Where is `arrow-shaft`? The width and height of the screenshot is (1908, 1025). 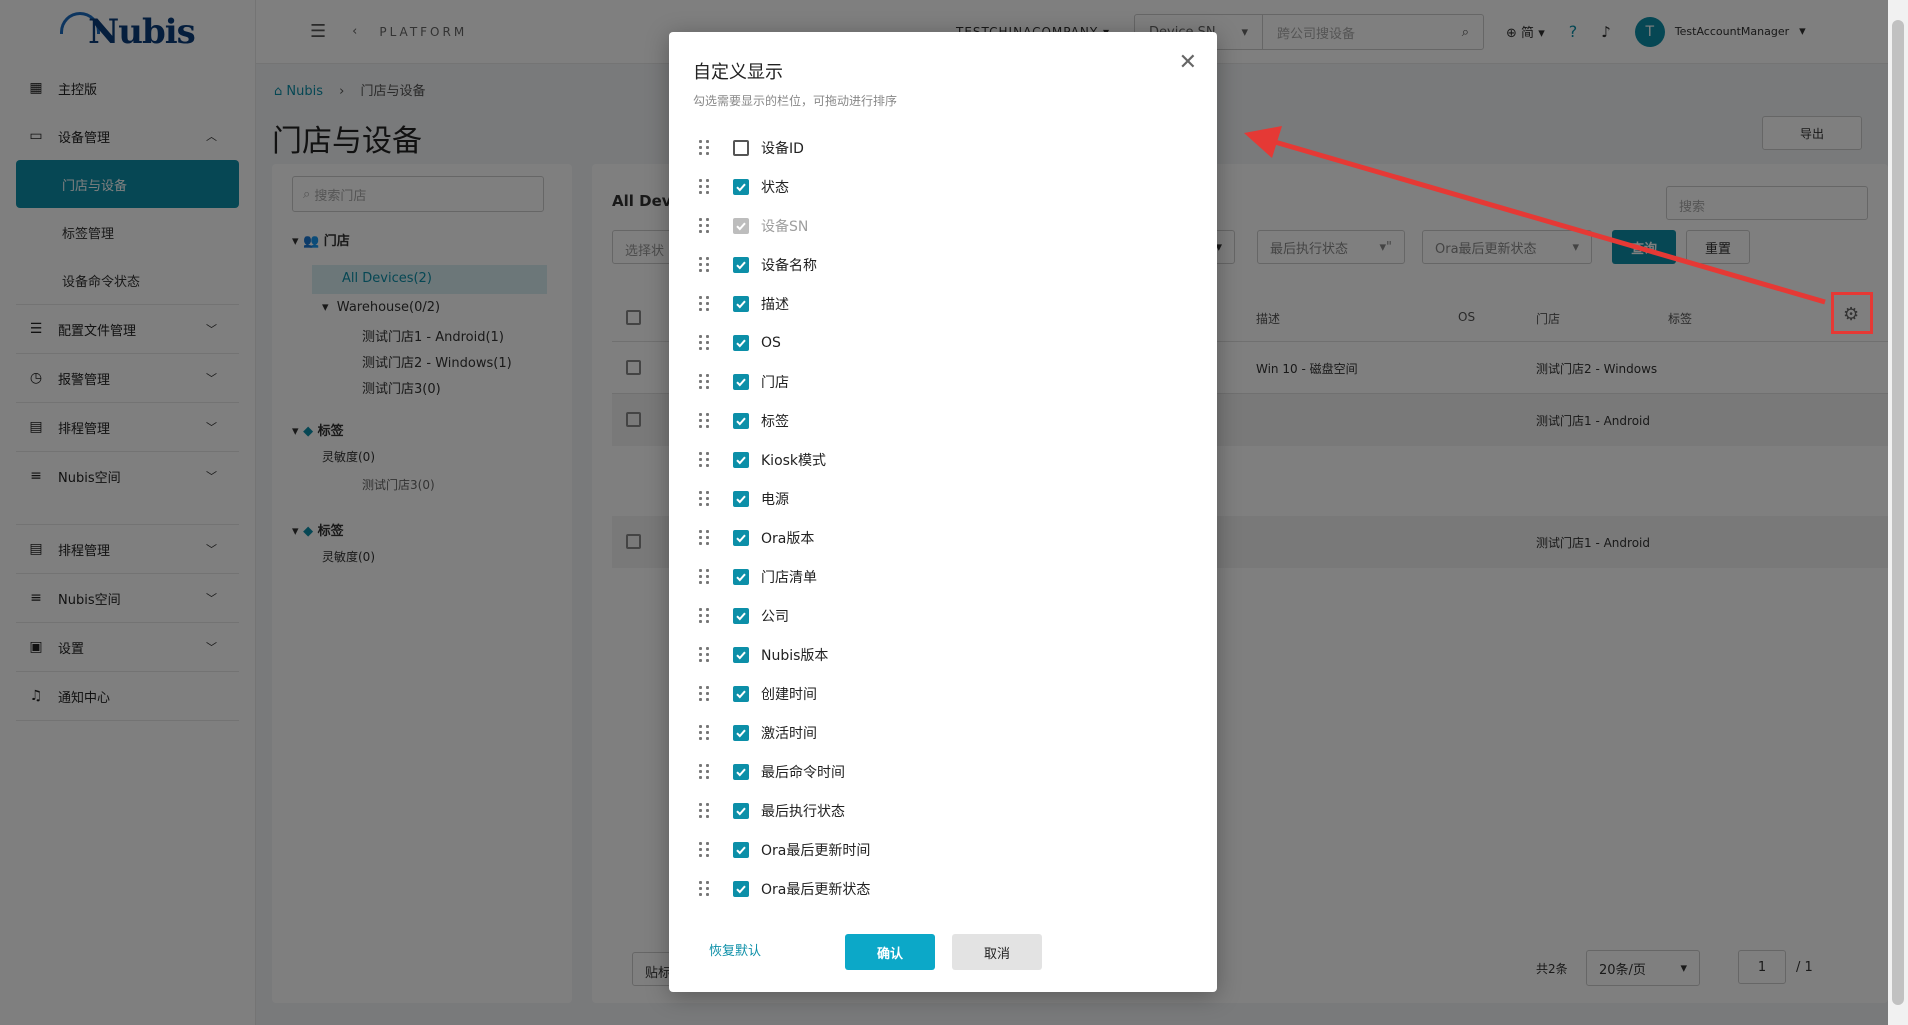
arrow-shaft is located at coordinates (1546, 221).